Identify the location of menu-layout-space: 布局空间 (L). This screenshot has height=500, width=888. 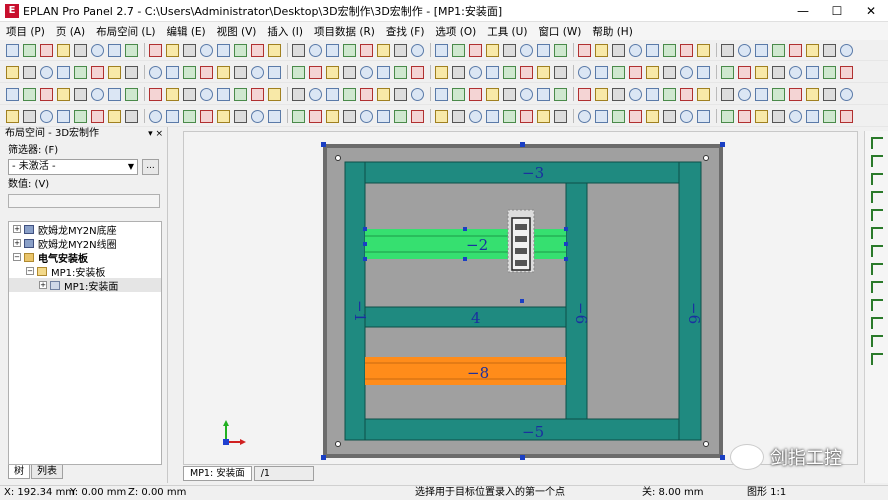
(125, 31).